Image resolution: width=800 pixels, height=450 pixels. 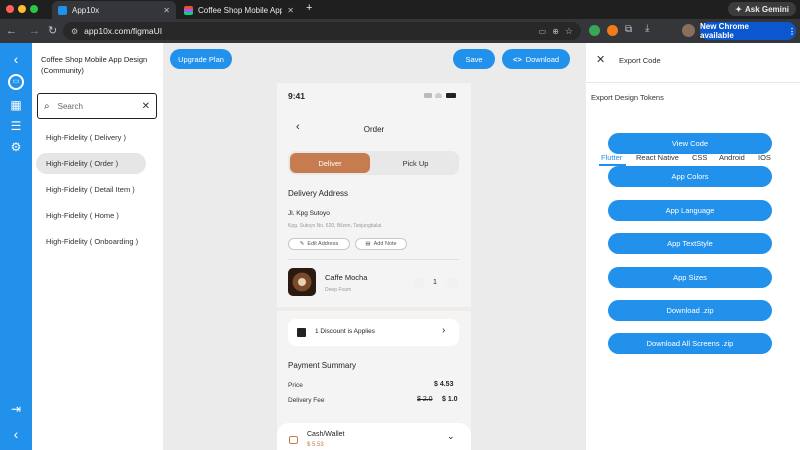 I want to click on add-note-button: ▤ Add Note, so click(x=381, y=244).